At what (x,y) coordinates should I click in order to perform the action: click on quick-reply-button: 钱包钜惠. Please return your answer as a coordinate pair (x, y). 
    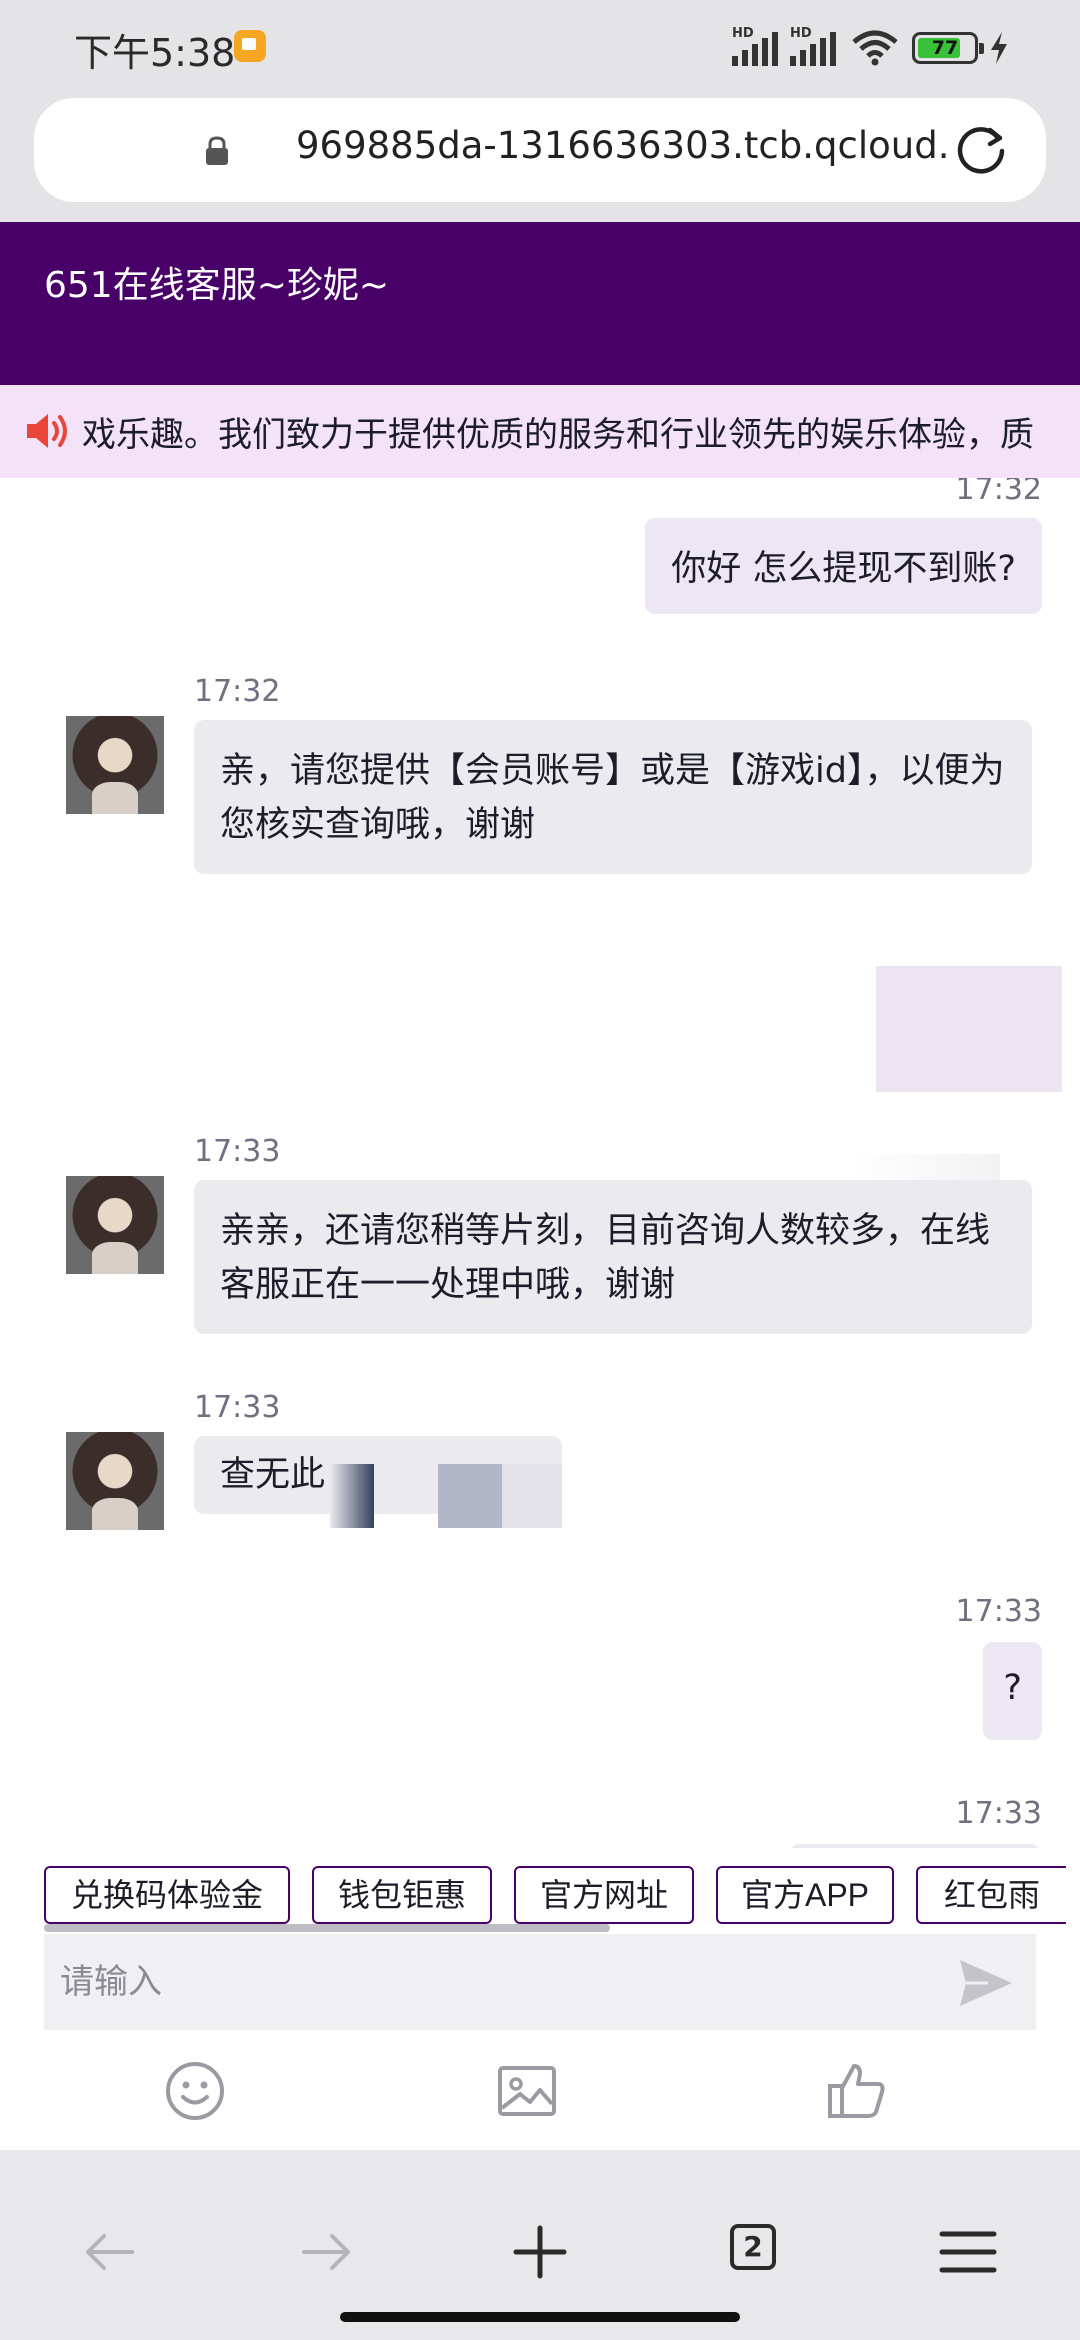
    Looking at the image, I should click on (402, 1895).